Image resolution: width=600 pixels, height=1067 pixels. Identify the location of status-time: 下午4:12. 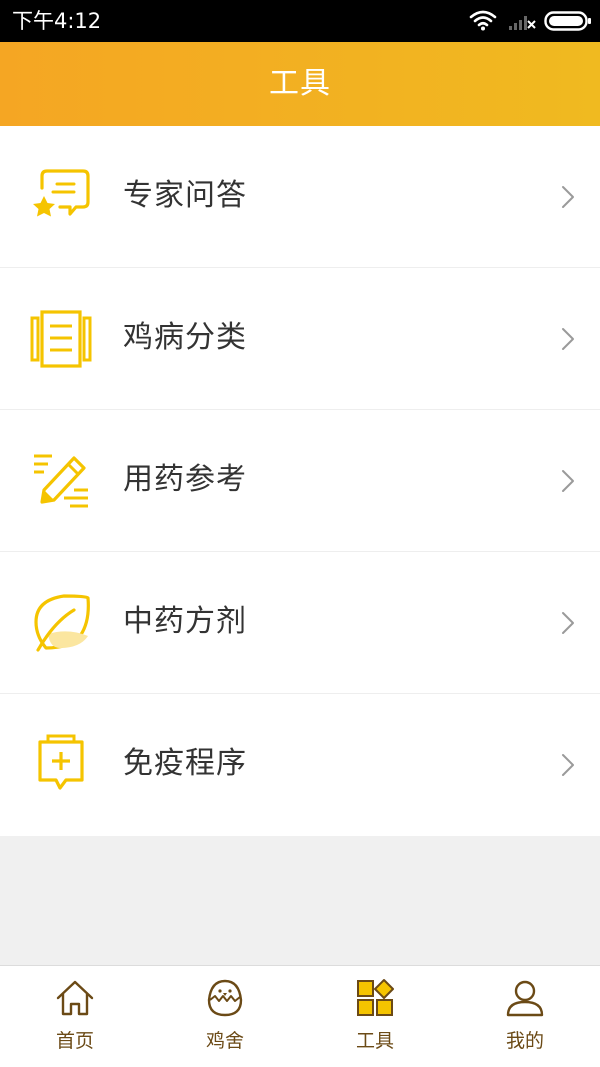
(57, 21).